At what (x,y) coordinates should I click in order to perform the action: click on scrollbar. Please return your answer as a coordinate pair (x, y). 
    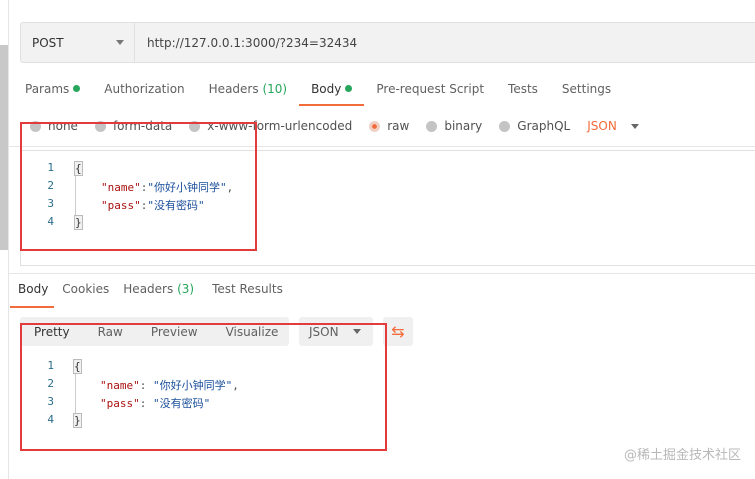
    Looking at the image, I should click on (4, 147).